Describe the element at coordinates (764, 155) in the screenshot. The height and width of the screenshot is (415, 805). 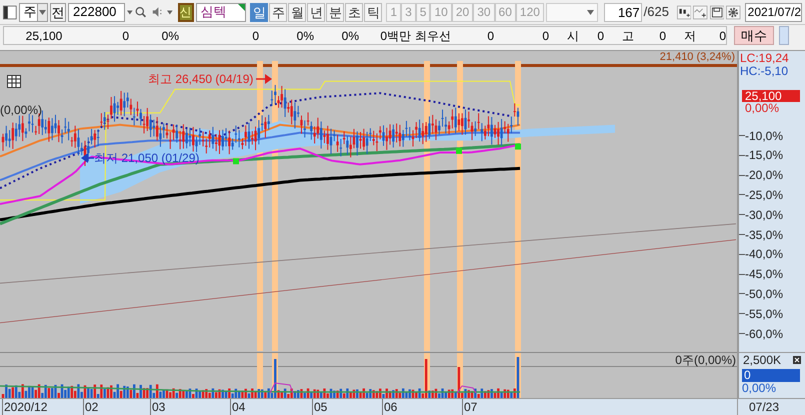
I see `axis-tick-label: -15,0%` at that location.